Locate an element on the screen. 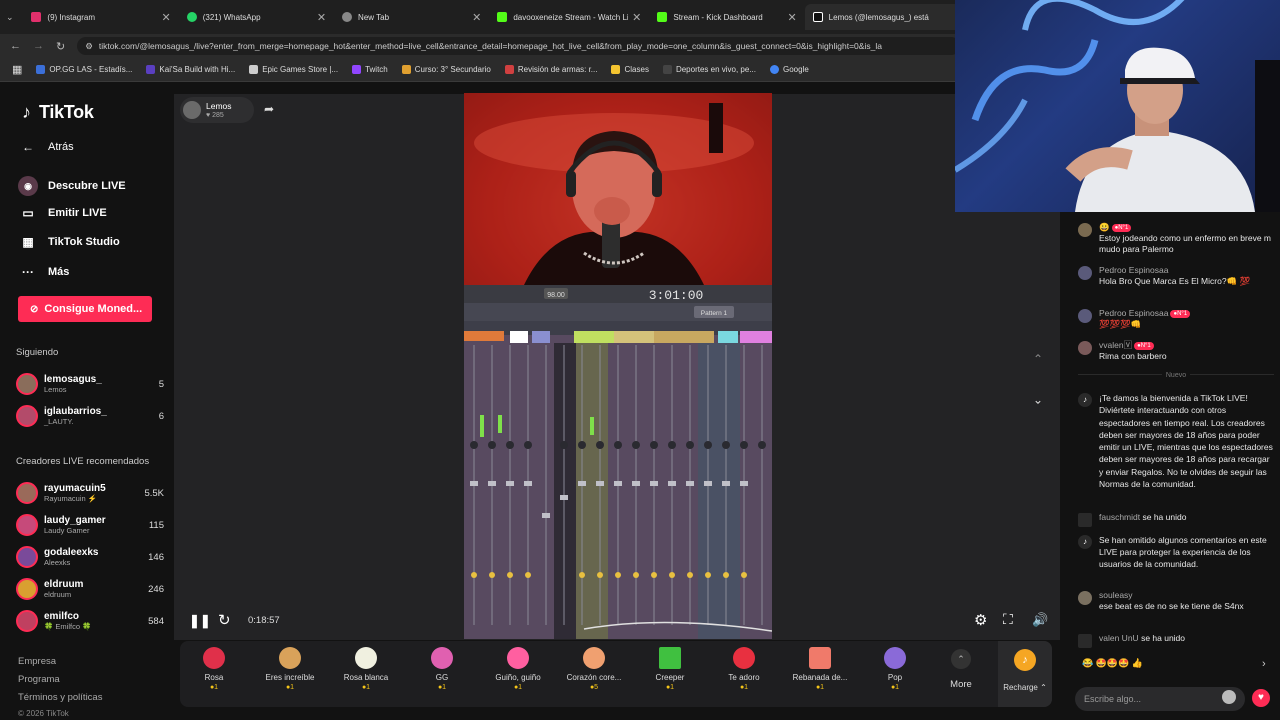 The height and width of the screenshot is (720, 1280). quick-emoji-row: 😂 🤩🤩🤩 👍 is located at coordinates (1172, 663).